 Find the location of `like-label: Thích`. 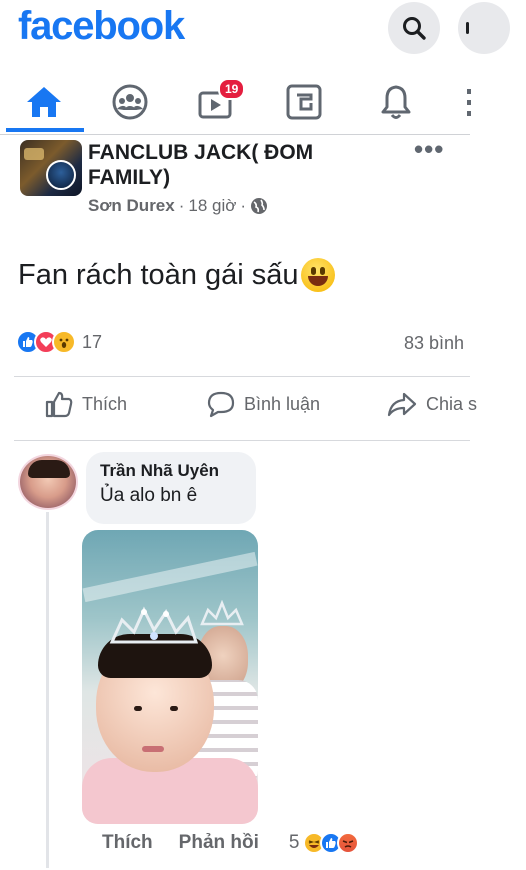

like-label: Thích is located at coordinates (105, 403).